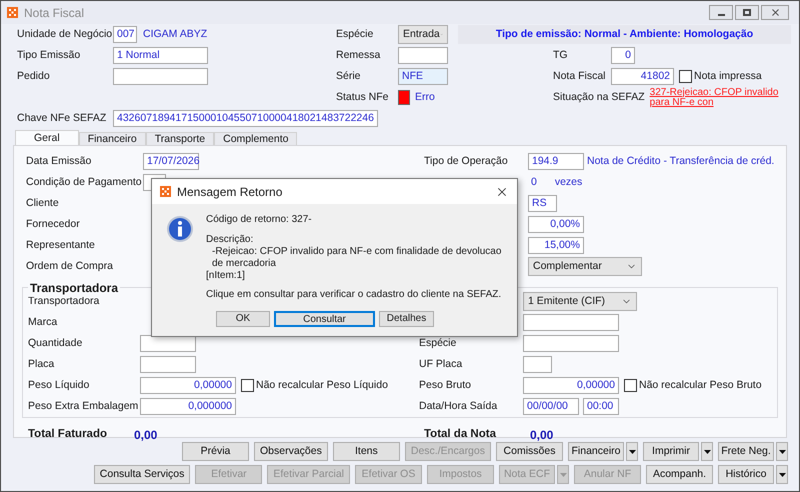  Describe the element at coordinates (42, 202) in the screenshot. I see `field-label: Cliente` at that location.